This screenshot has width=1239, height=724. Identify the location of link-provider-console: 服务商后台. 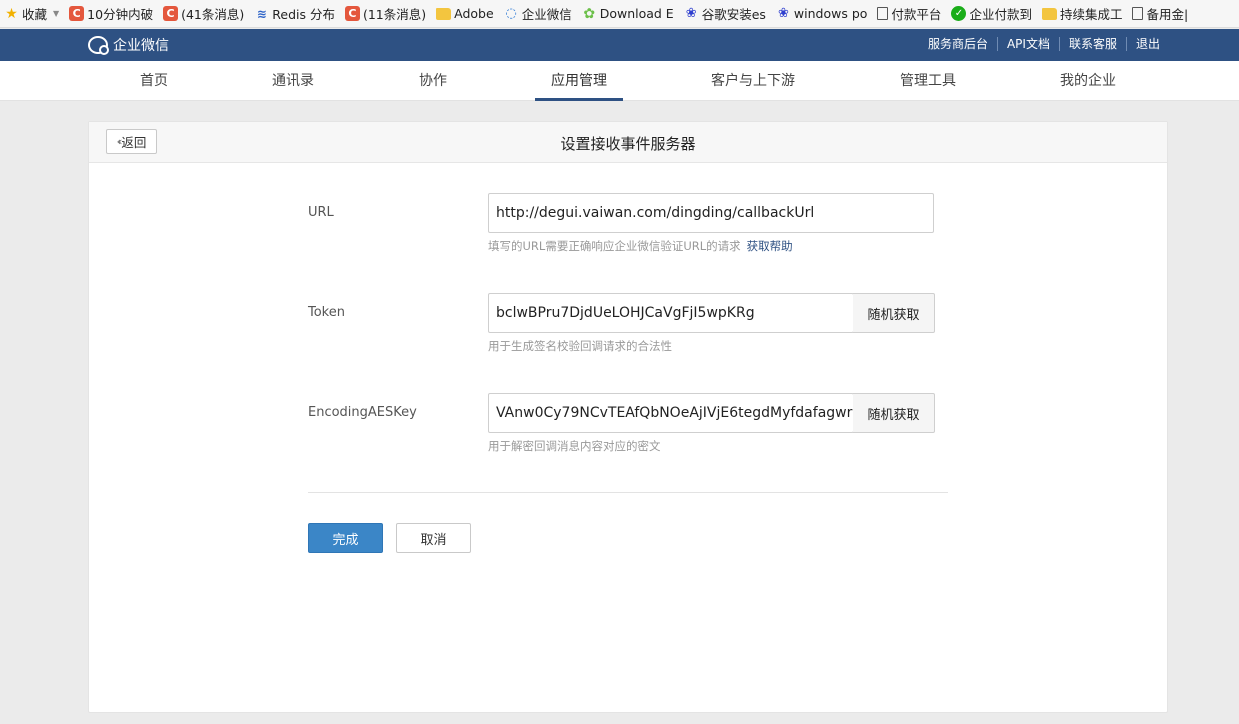
(958, 44).